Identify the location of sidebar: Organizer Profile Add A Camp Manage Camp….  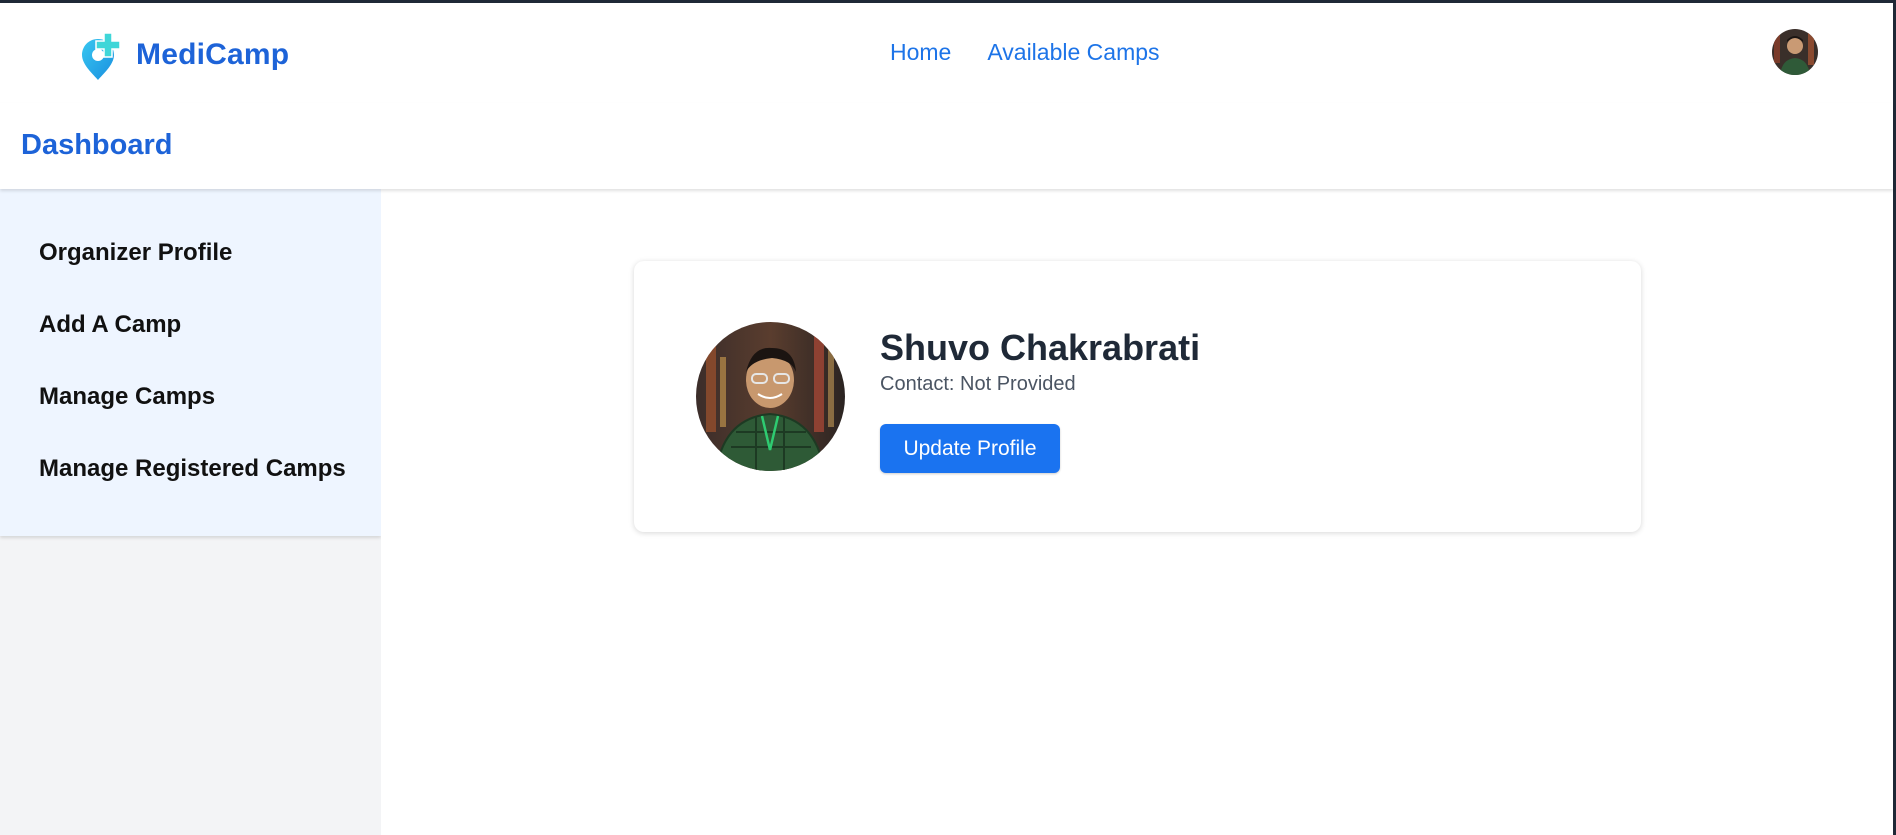
(190, 362).